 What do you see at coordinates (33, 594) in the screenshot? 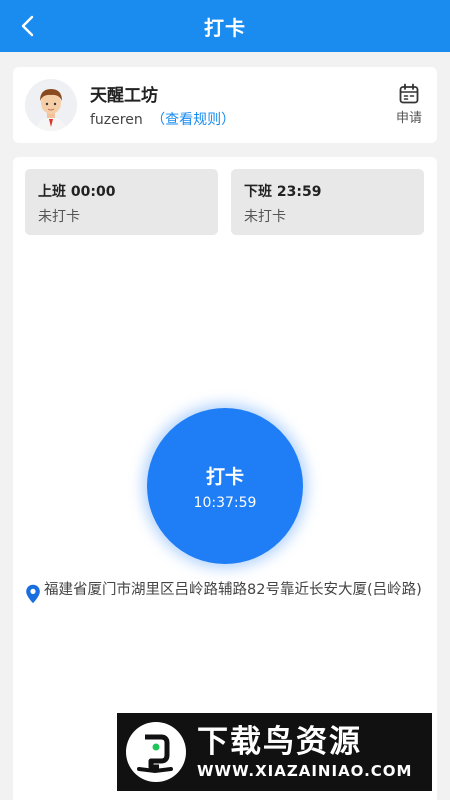
I see `map-pin-icon` at bounding box center [33, 594].